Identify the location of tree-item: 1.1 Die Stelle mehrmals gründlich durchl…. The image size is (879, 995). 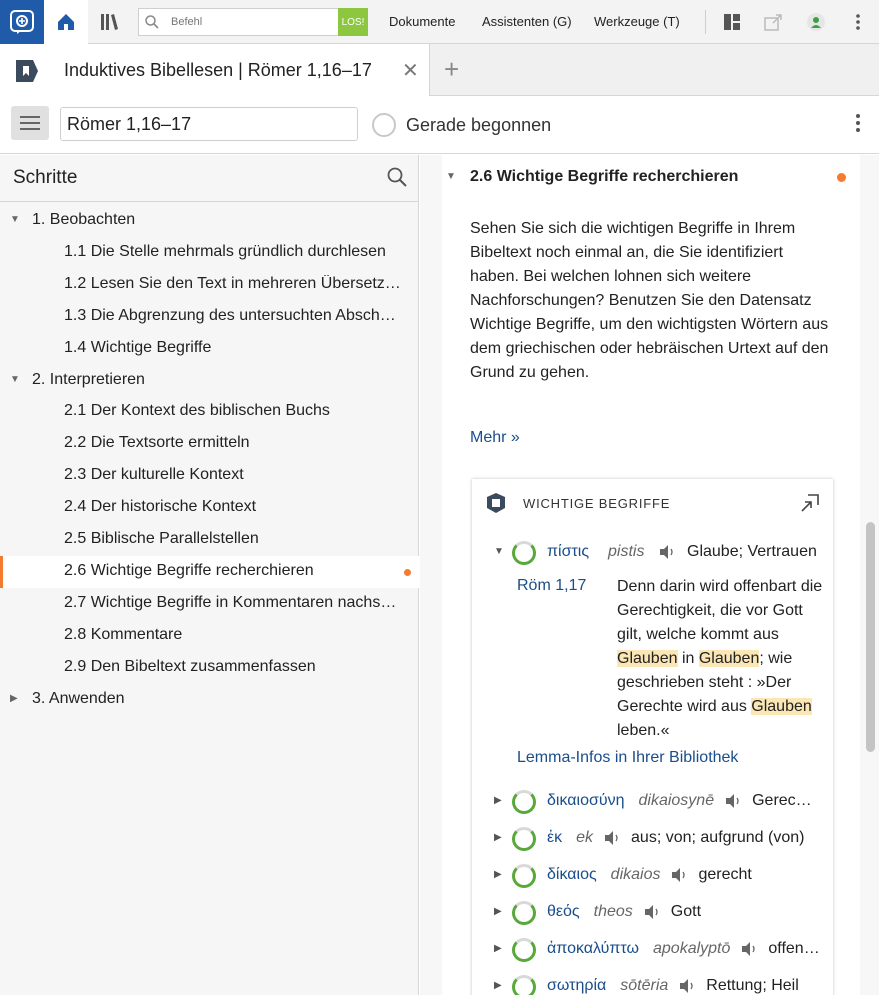
(209, 253).